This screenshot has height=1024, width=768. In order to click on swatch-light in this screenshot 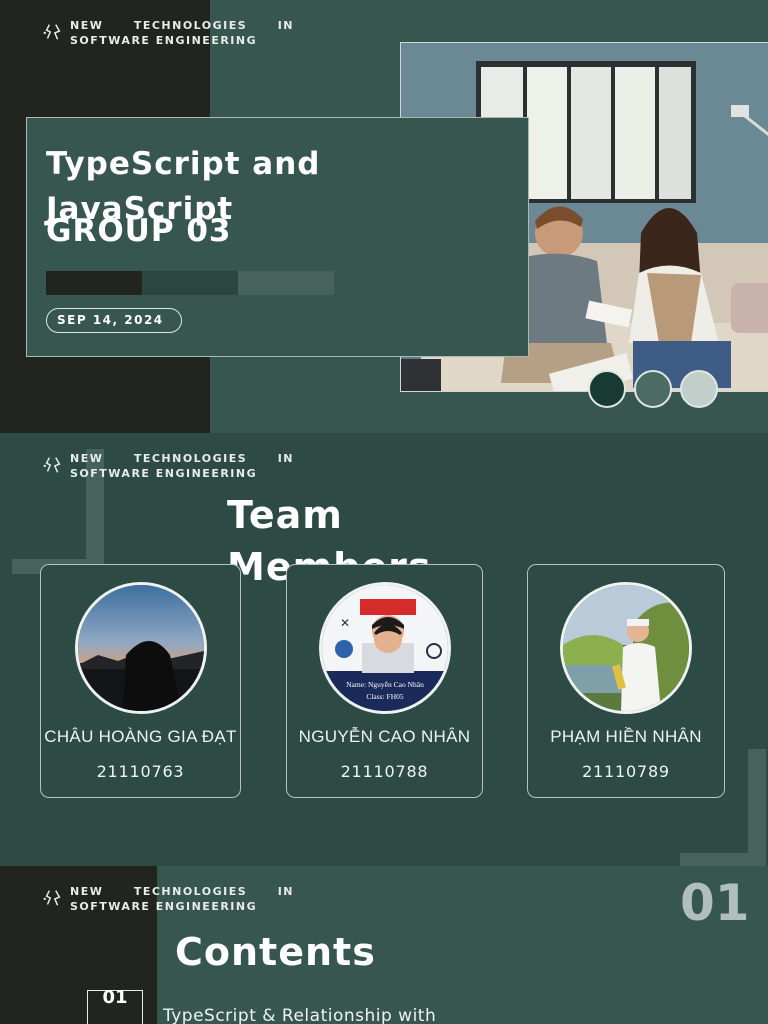, I will do `click(699, 389)`.